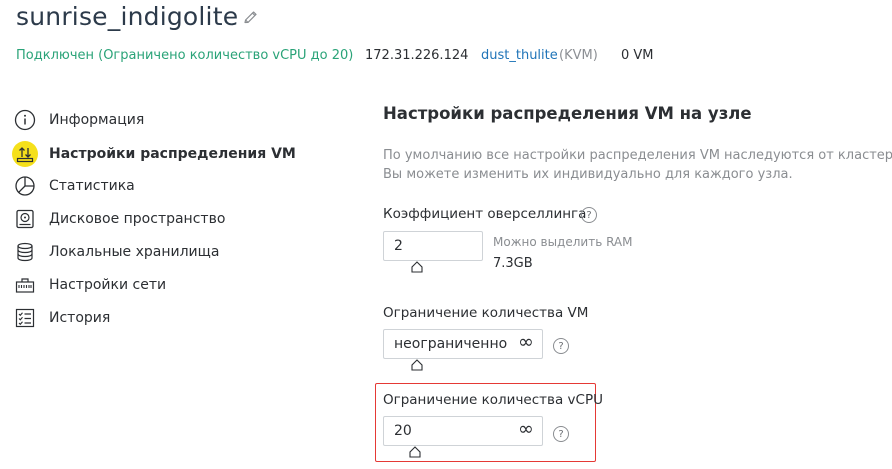 The height and width of the screenshot is (469, 892). What do you see at coordinates (637, 55) in the screenshot?
I see `vm-count: 0 VM` at bounding box center [637, 55].